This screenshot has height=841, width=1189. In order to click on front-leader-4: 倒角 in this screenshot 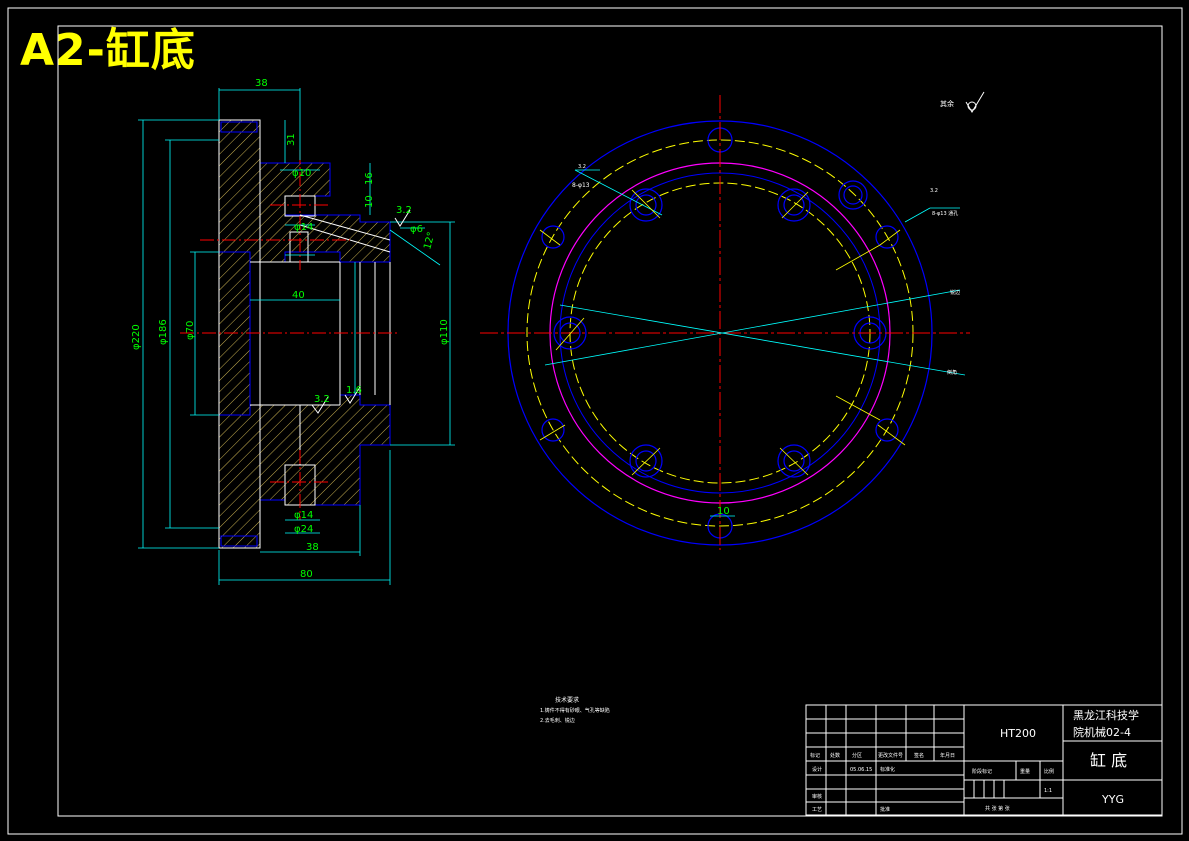, I will do `click(952, 372)`.